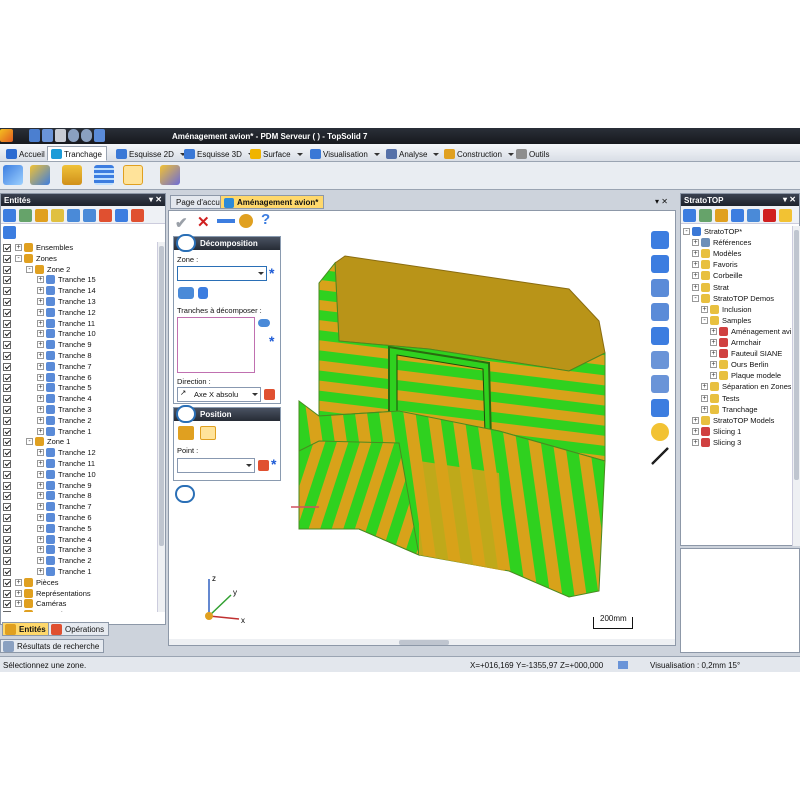 Image resolution: width=800 pixels, height=800 pixels. Describe the element at coordinates (222, 273) in the screenshot. I see `zone-select` at that location.